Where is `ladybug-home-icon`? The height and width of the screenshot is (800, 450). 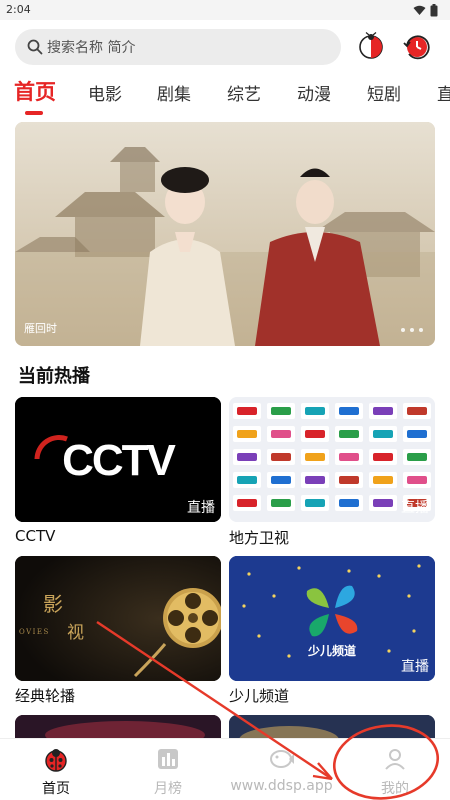 ladybug-home-icon is located at coordinates (56, 760).